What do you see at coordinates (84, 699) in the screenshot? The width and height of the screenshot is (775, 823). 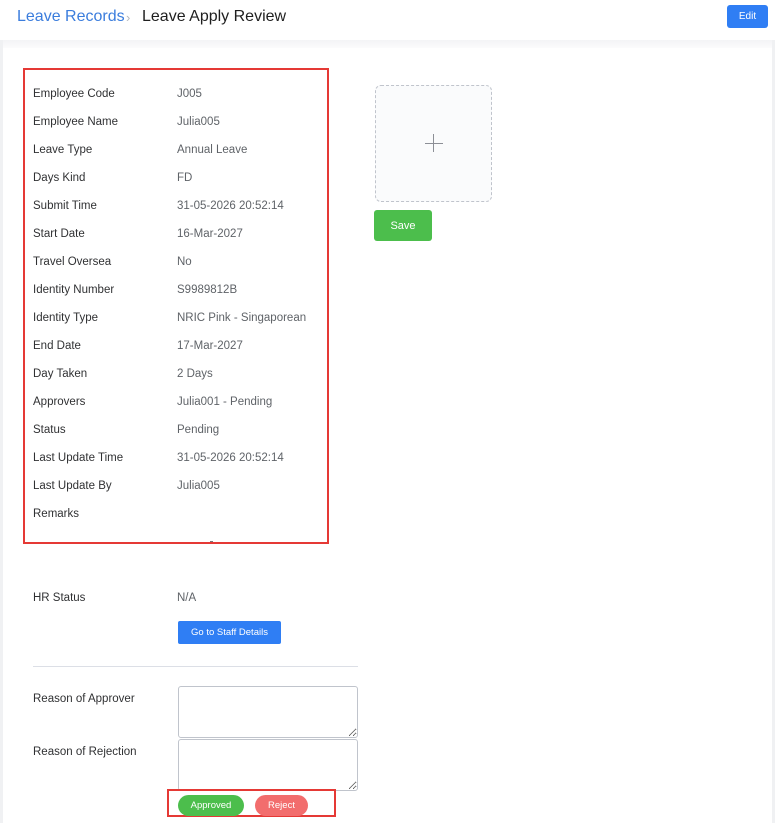 I see `reason-of-approver-label: Reason of Approver` at bounding box center [84, 699].